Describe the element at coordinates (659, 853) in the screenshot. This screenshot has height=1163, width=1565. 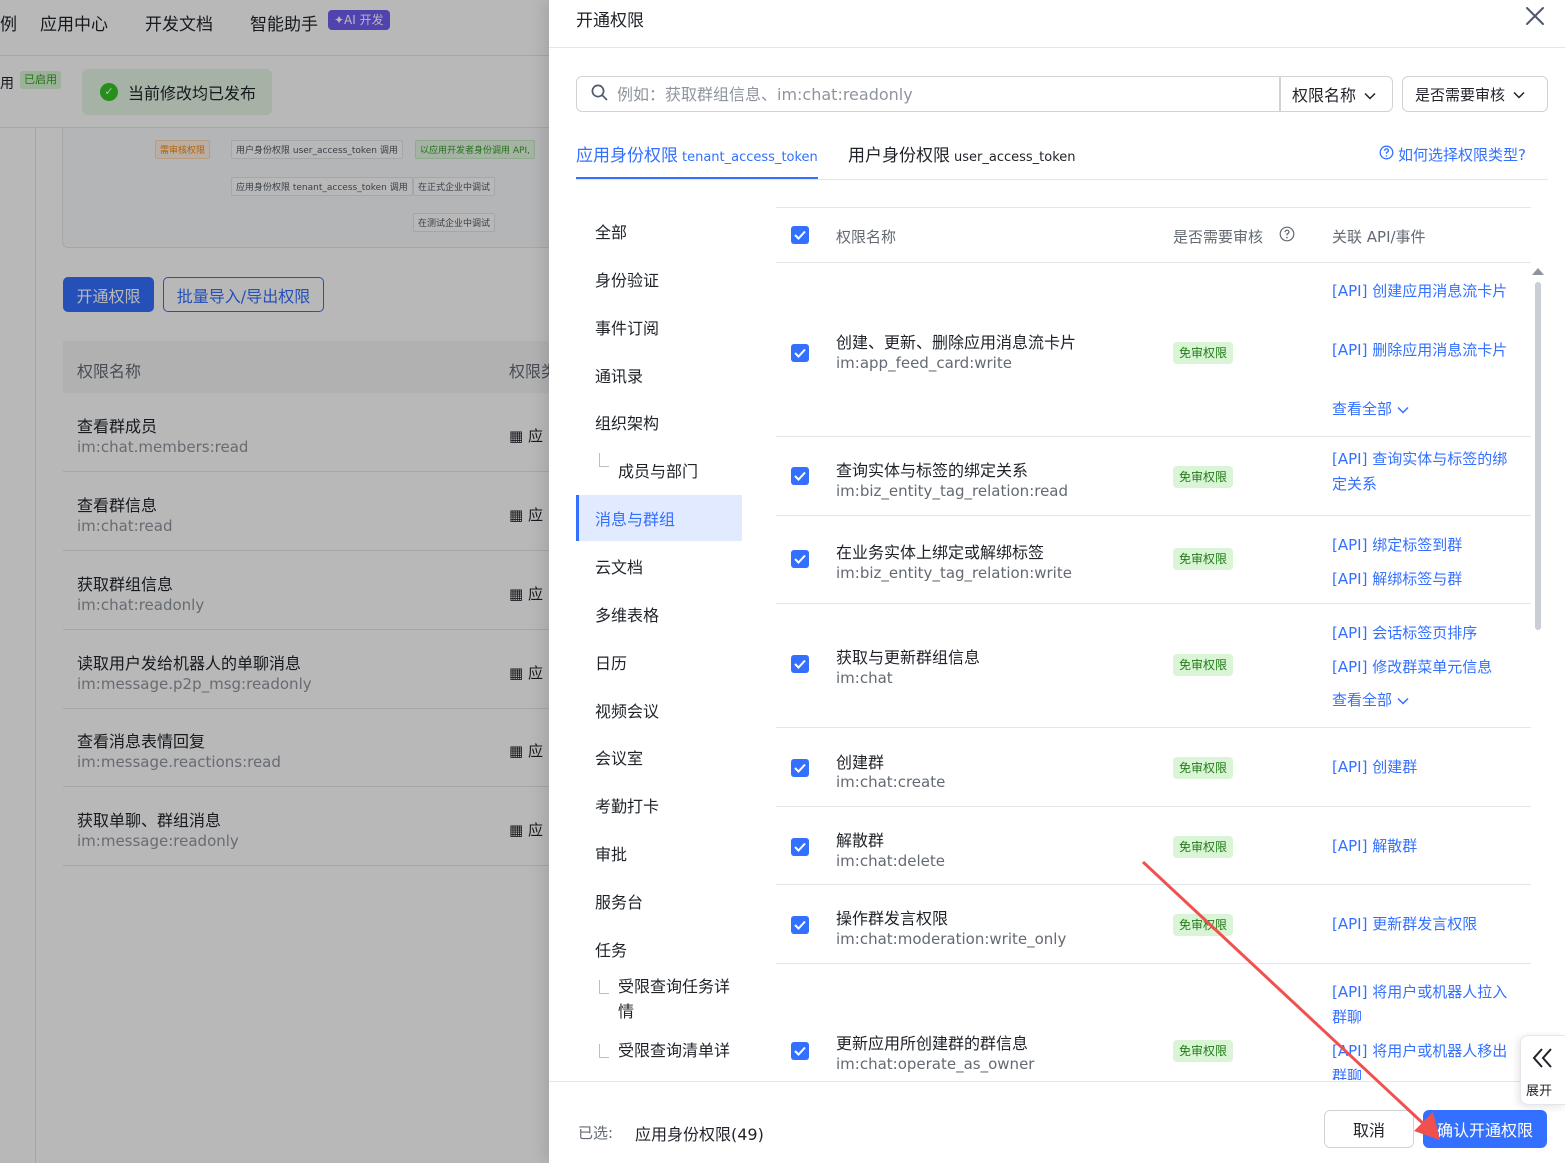
I see `category-item: 审批` at that location.